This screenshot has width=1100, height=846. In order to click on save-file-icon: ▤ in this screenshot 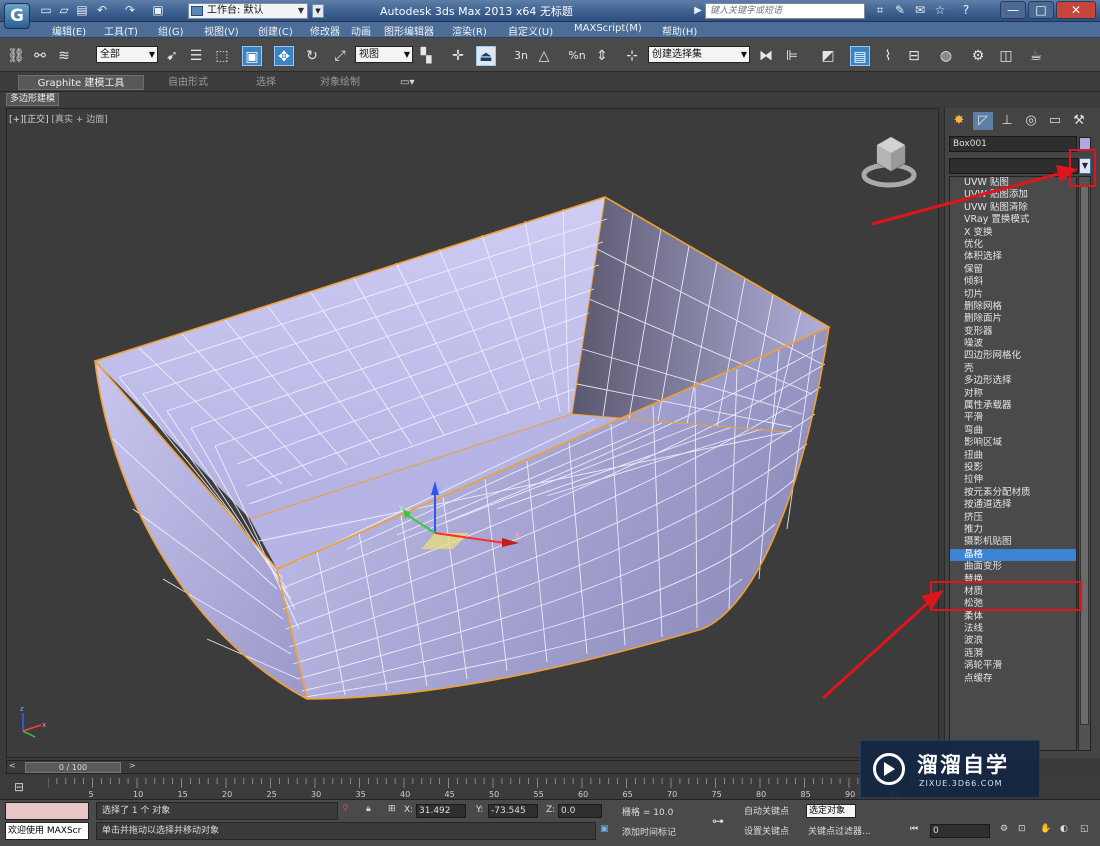, I will do `click(82, 10)`.